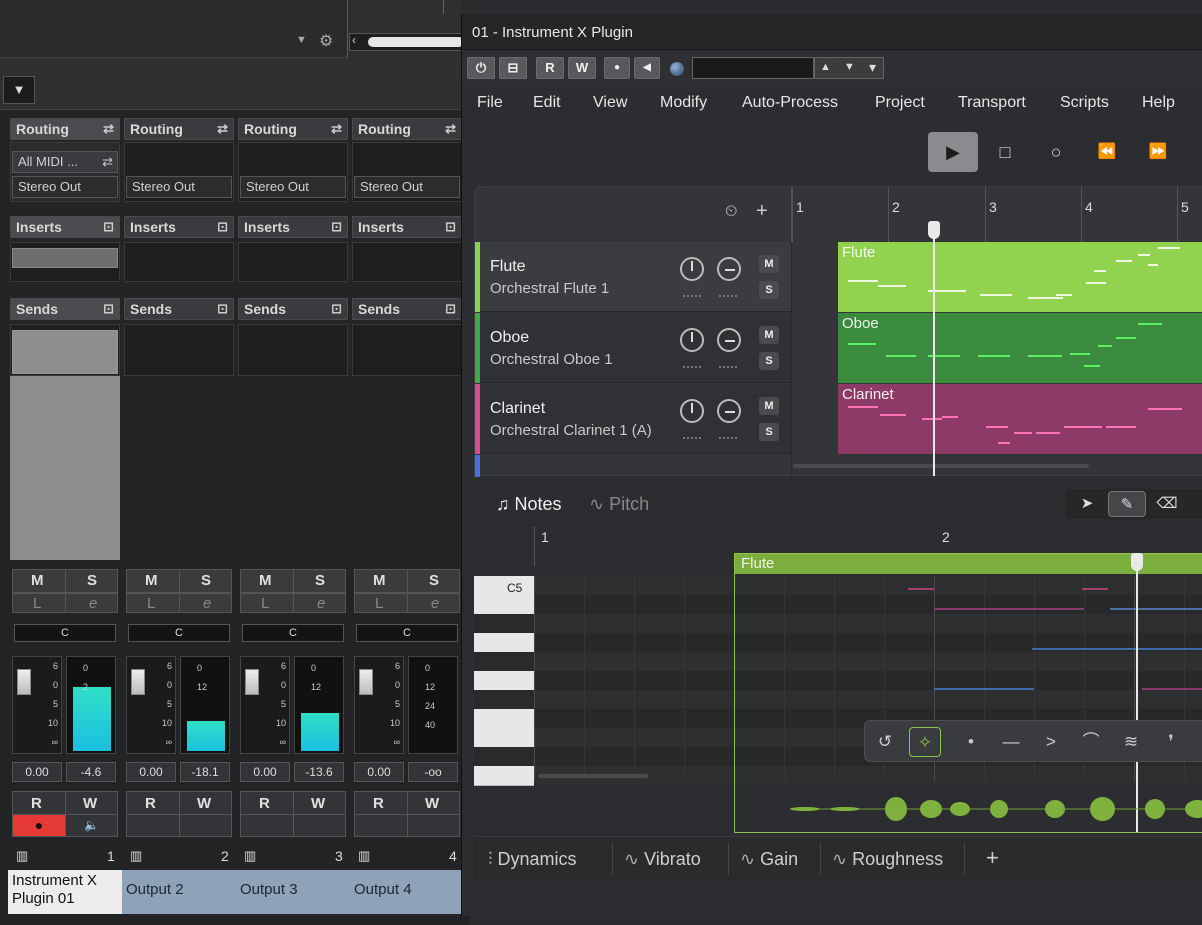 Image resolution: width=1202 pixels, height=925 pixels. Describe the element at coordinates (968, 693) in the screenshot. I see `flute-region: Flute` at that location.